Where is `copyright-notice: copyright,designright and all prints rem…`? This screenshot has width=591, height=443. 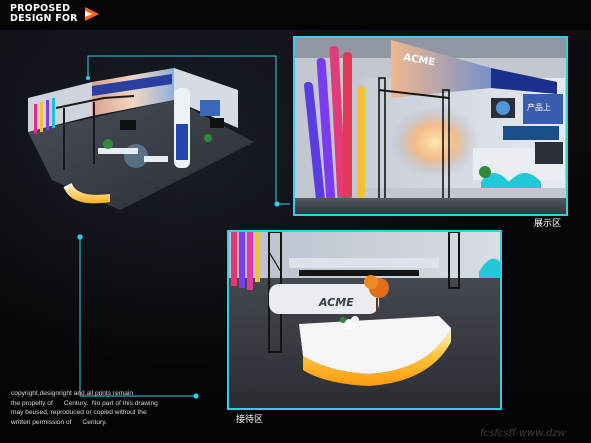
copyright-notice: copyright,designright and all prints rem… is located at coordinates (84, 408).